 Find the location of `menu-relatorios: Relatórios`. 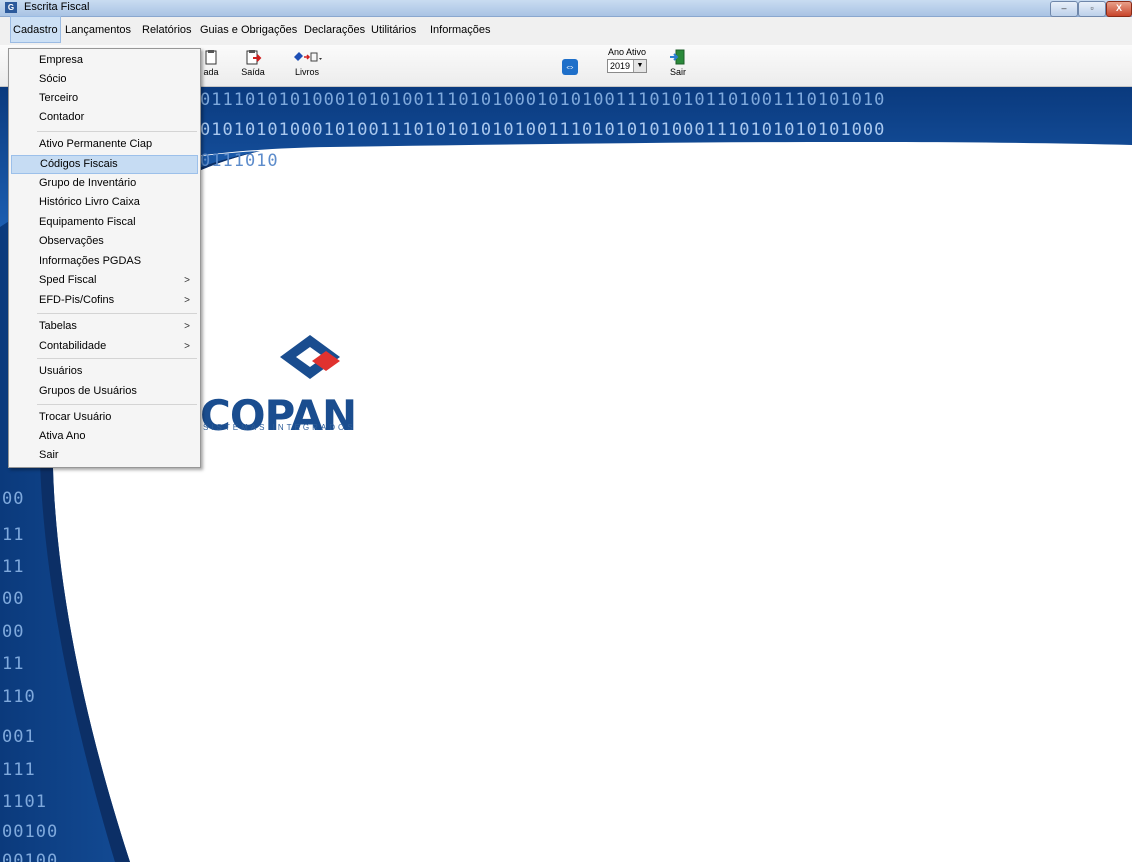

menu-relatorios: Relatórios is located at coordinates (167, 30).